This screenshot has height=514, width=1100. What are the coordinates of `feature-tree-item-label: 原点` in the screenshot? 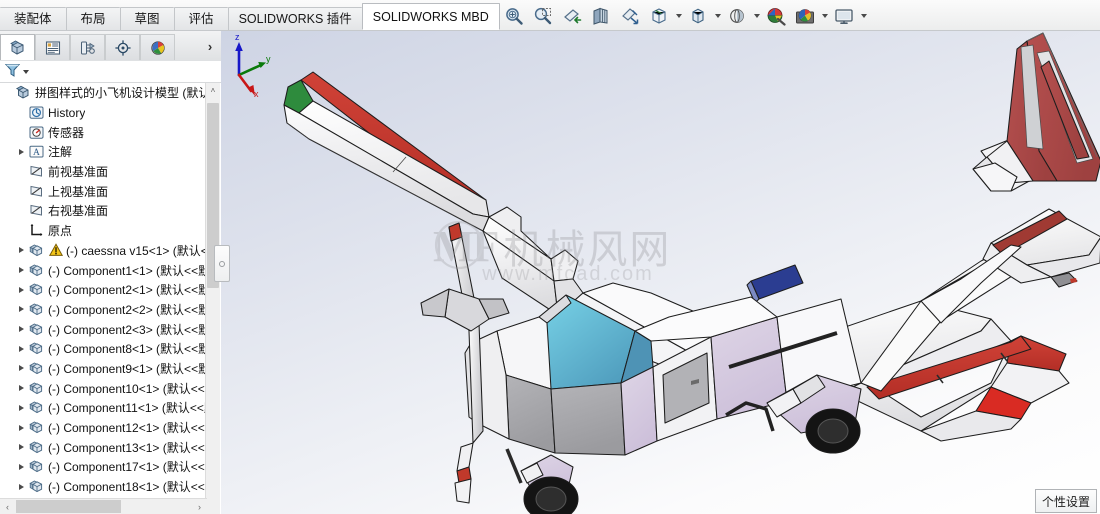 It's located at (60, 231).